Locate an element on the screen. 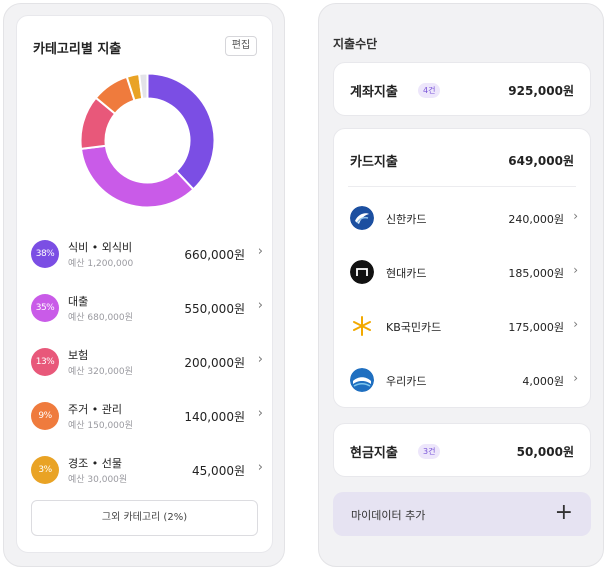 The image size is (606, 568). card-name: KB국민카드 is located at coordinates (414, 327).